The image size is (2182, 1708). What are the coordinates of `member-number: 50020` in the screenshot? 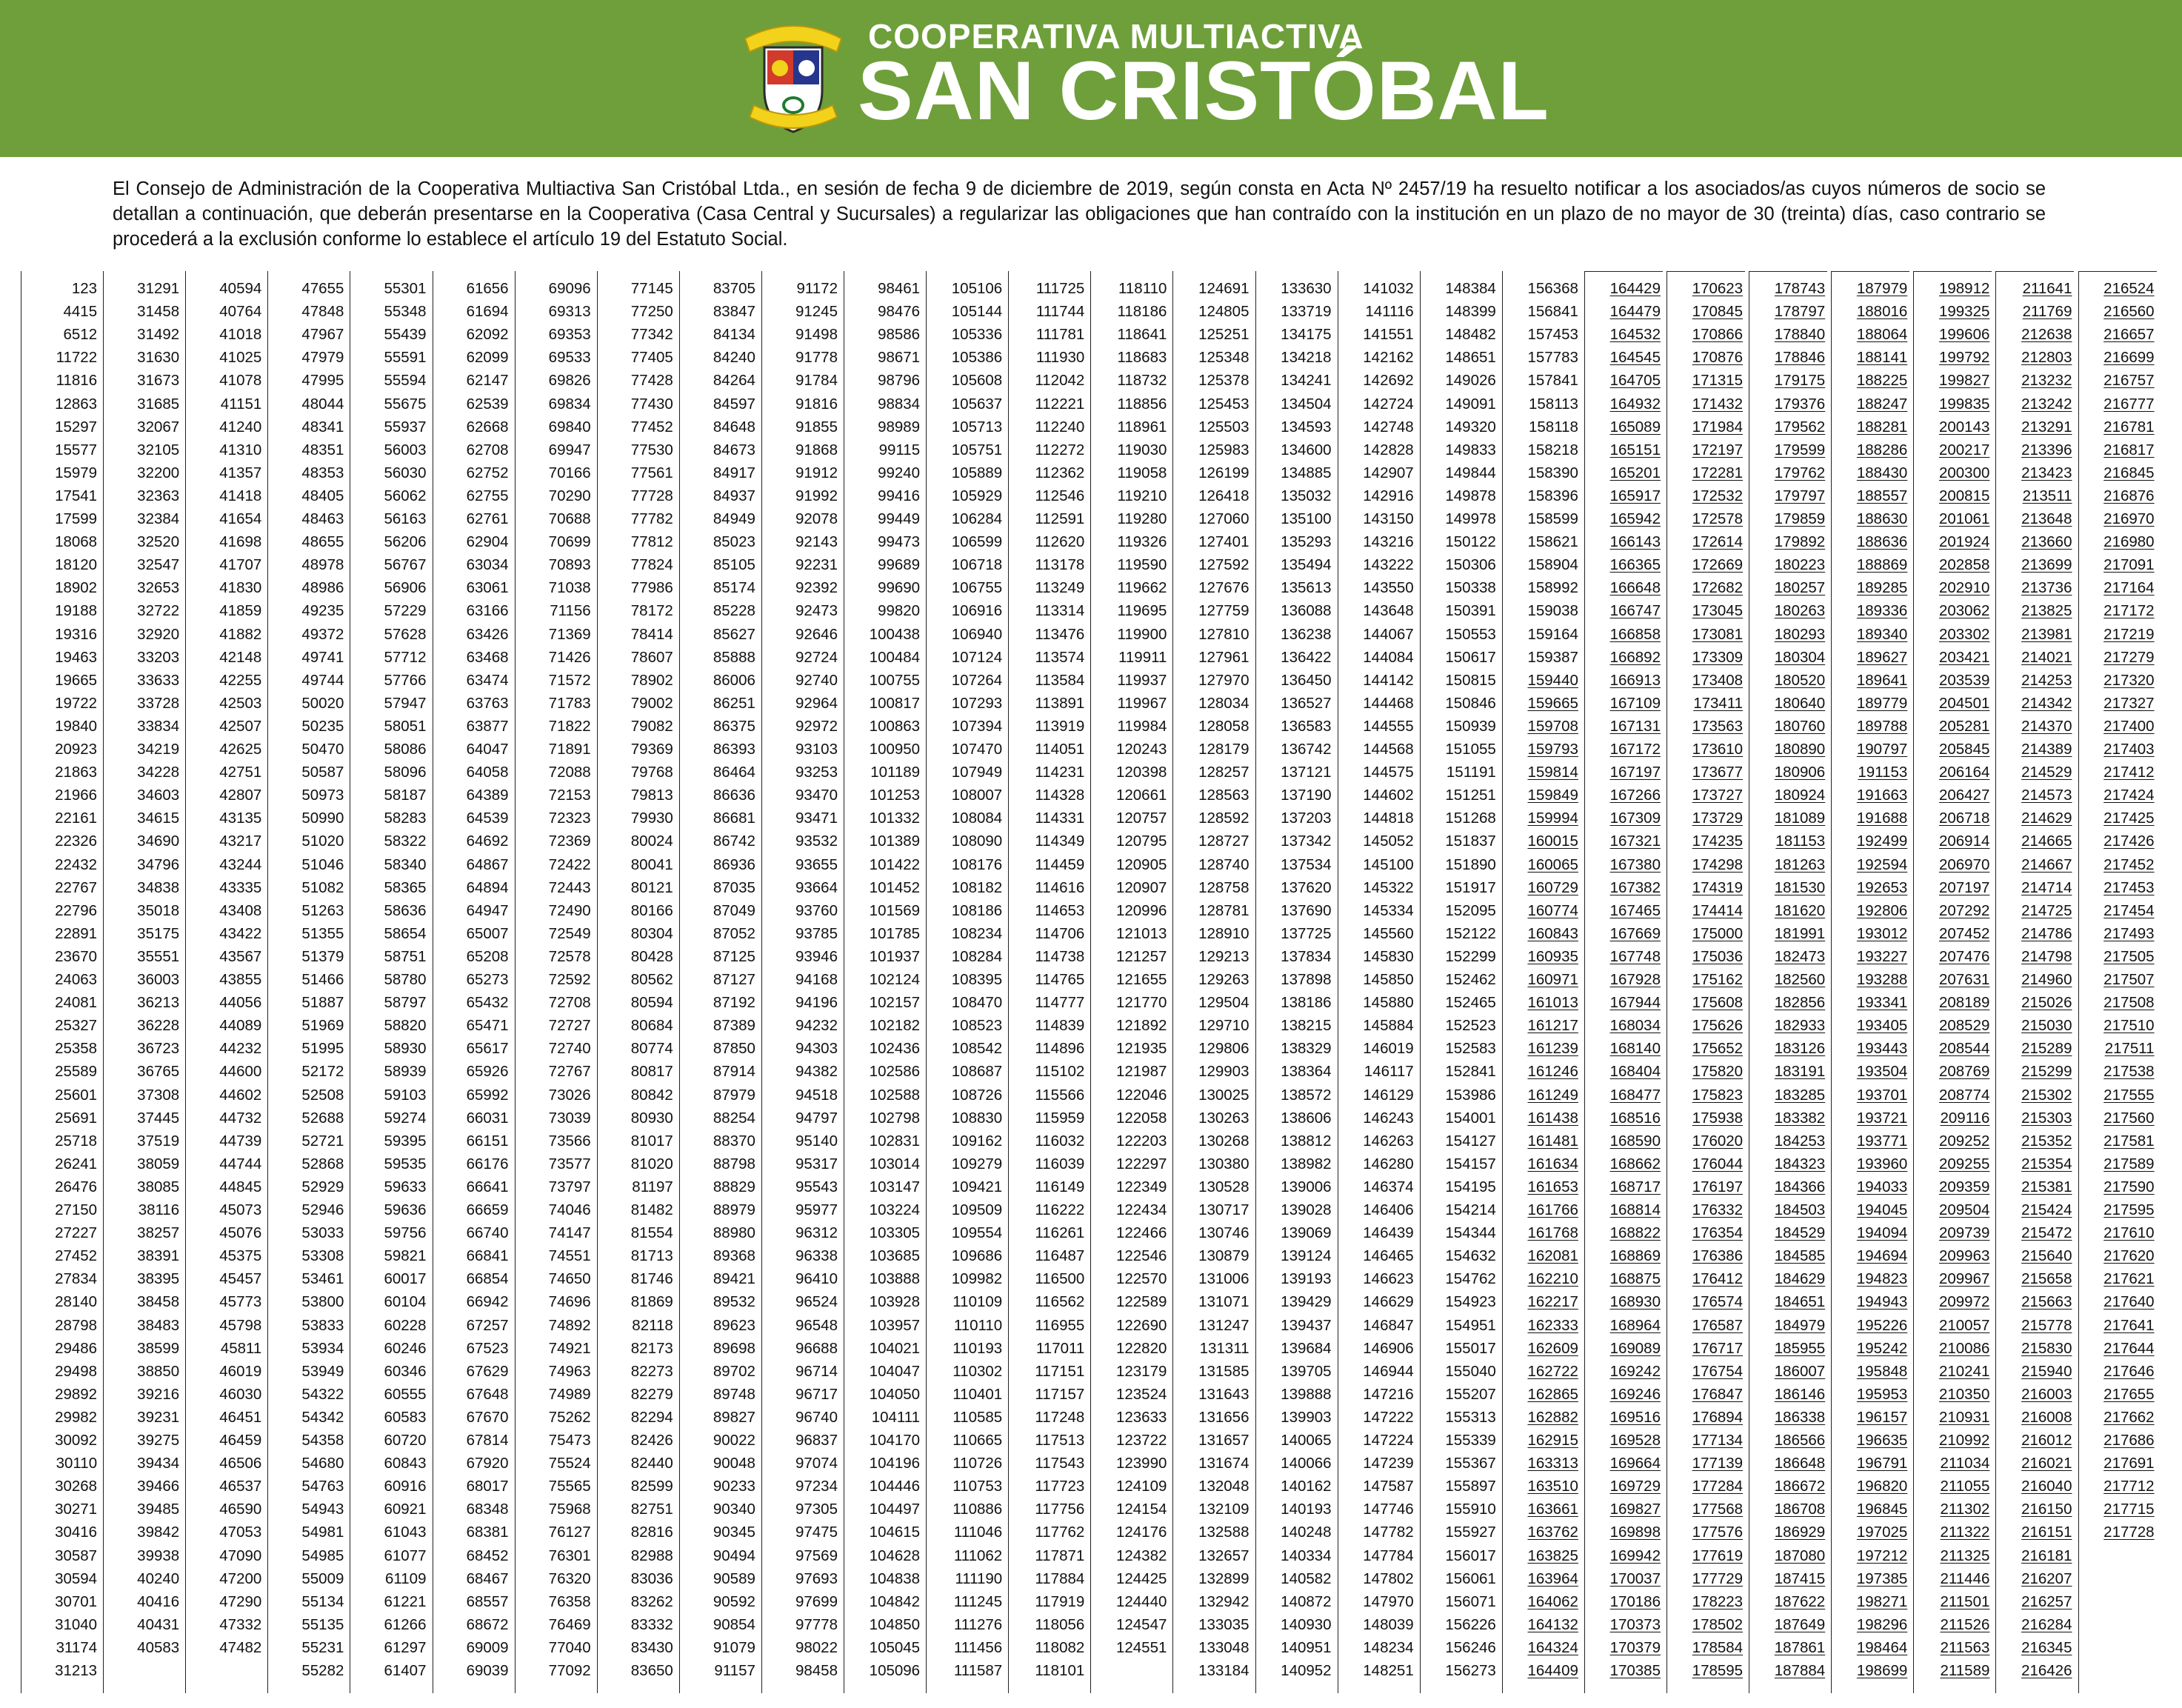 It's located at (322, 703).